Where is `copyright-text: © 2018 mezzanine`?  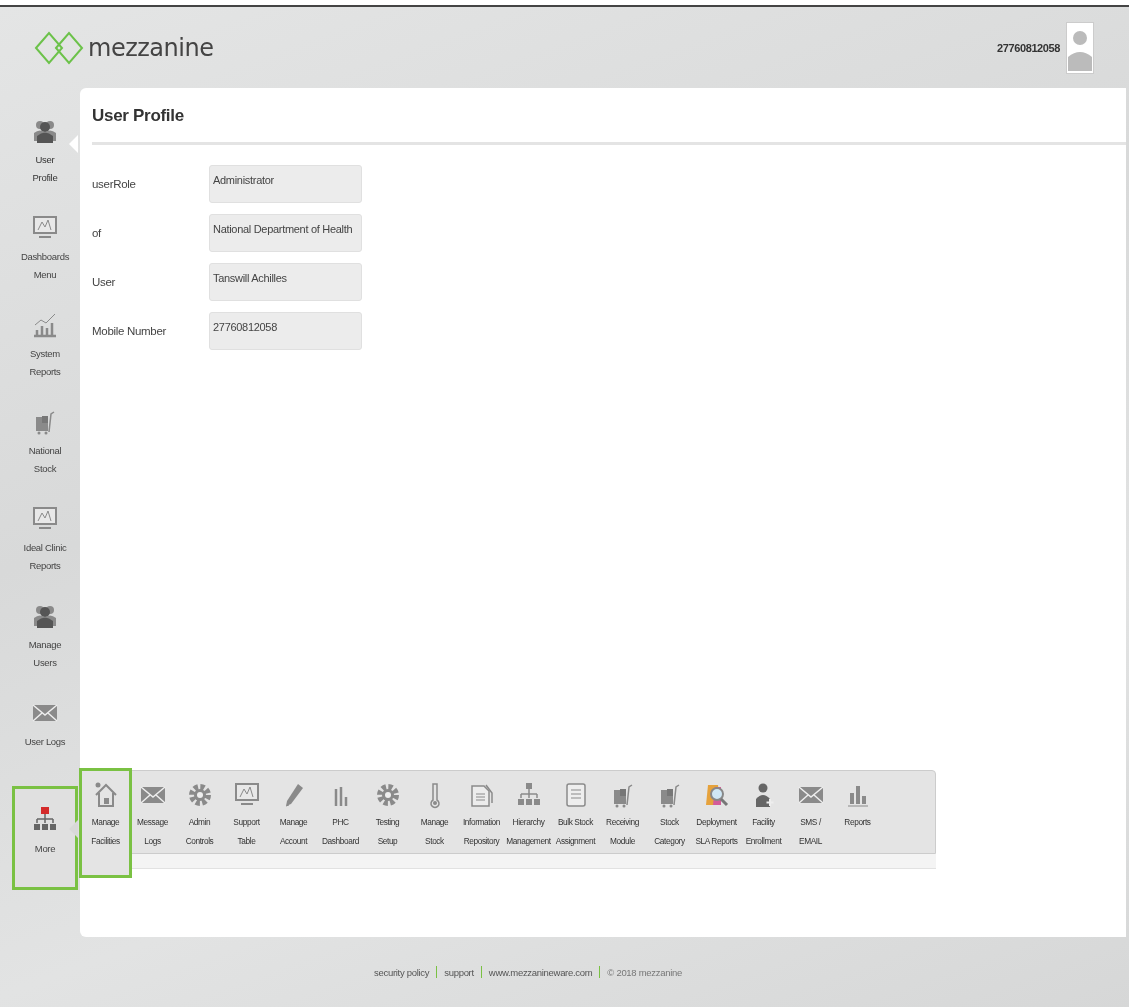 copyright-text: © 2018 mezzanine is located at coordinates (644, 972).